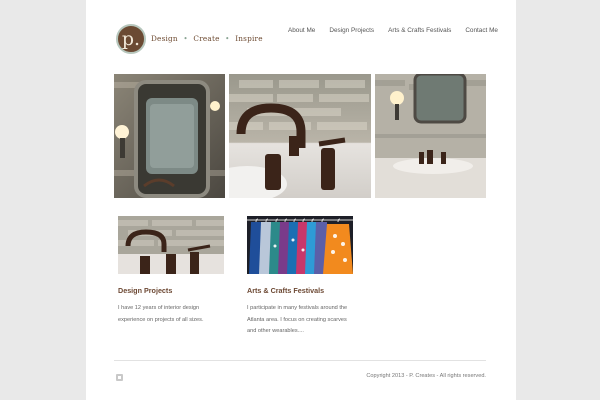  I want to click on site-tagline: Design • Create • Inspire, so click(207, 38).